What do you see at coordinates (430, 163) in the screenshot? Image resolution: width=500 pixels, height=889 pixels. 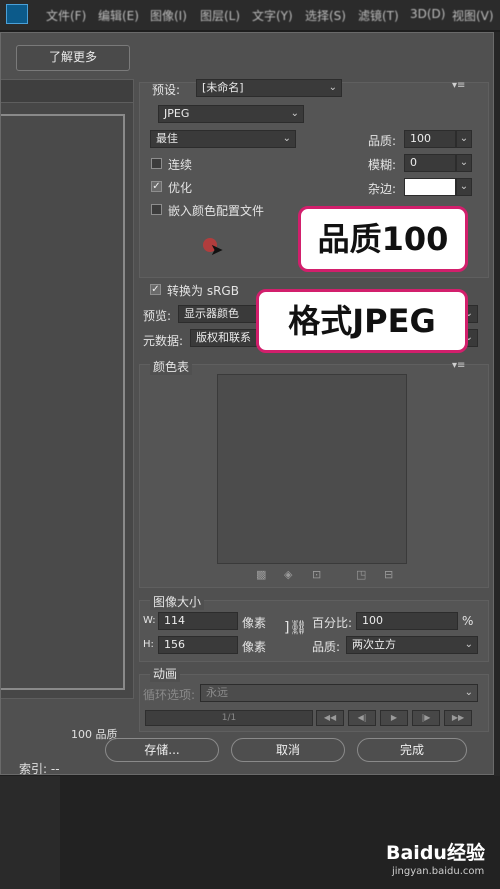 I see `blur-input: 0` at bounding box center [430, 163].